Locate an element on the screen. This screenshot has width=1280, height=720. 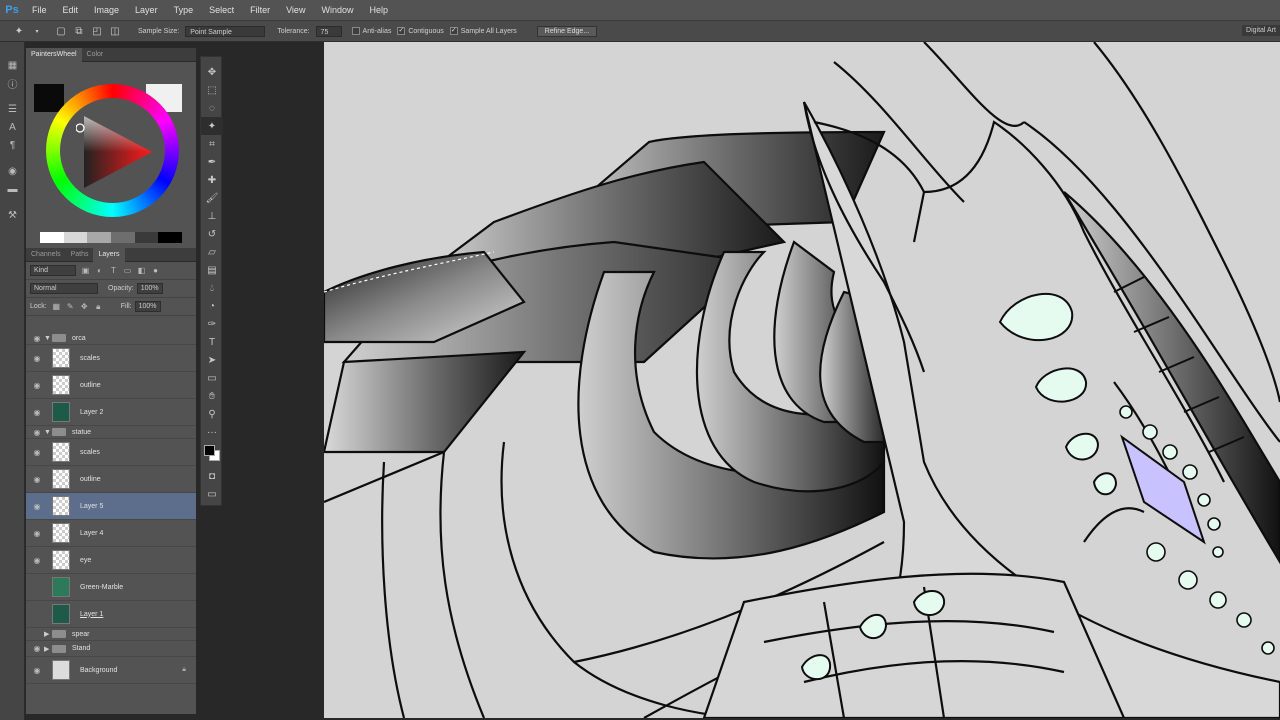
type-tool-icon: T is located at coordinates (212, 342).